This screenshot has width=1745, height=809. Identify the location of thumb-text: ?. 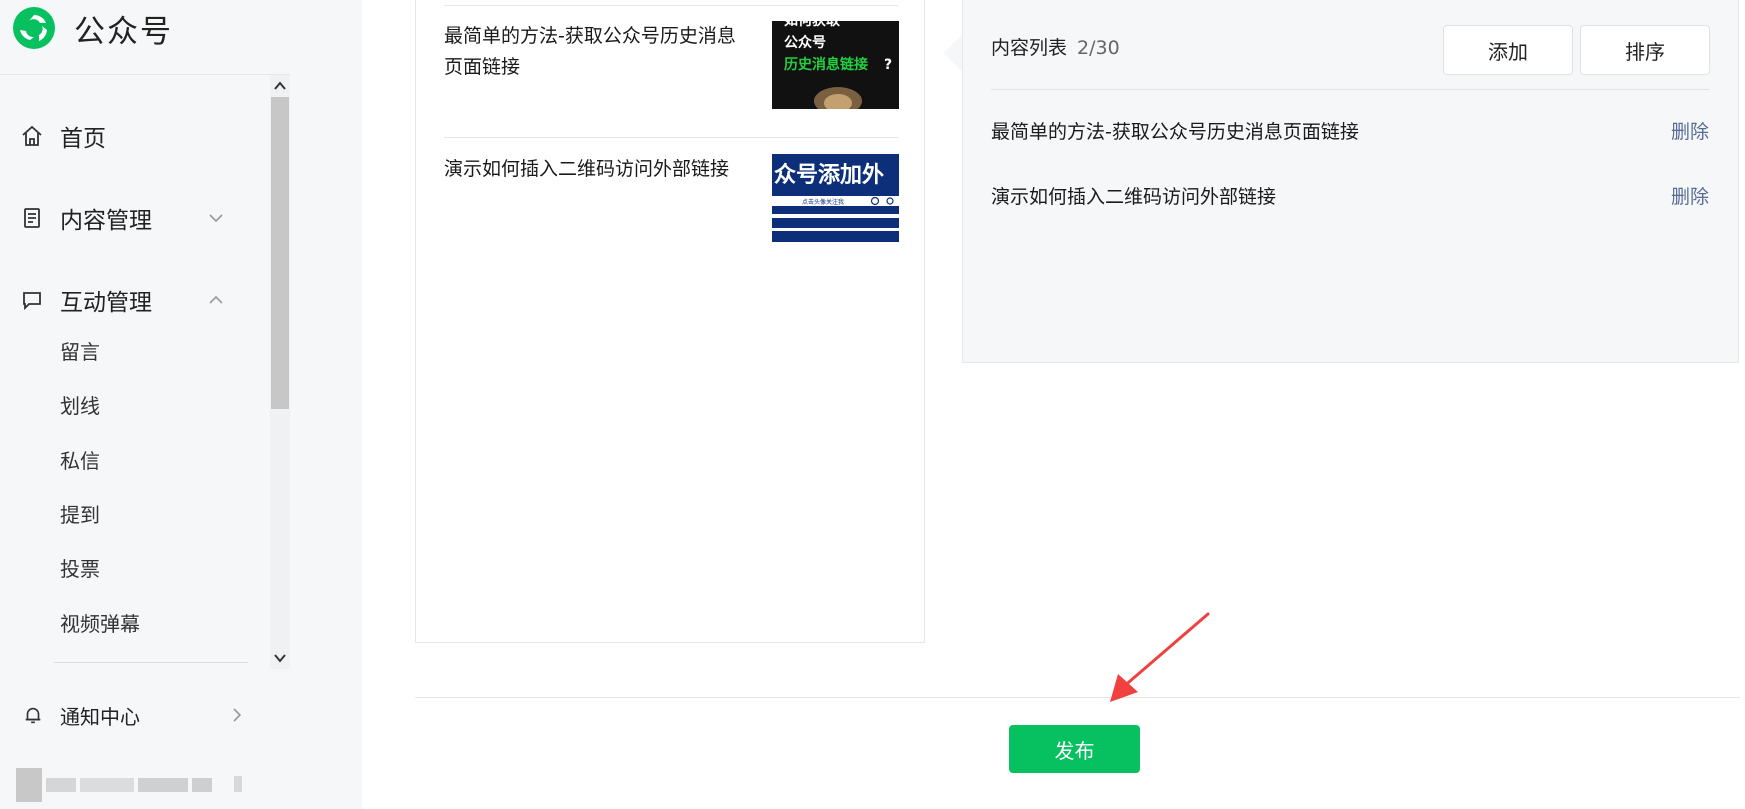
(888, 65).